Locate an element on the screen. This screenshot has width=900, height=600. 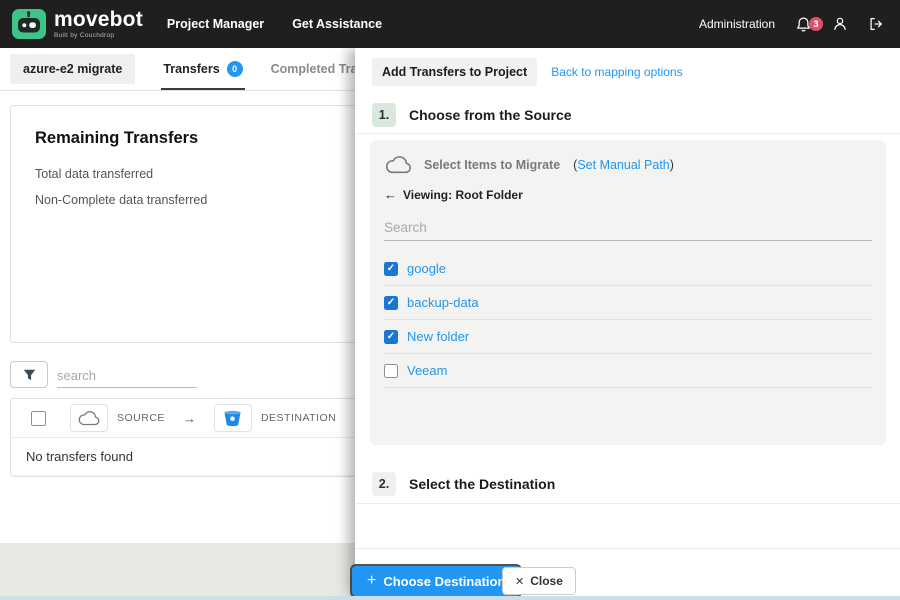
close-label: Close is located at coordinates (546, 581).